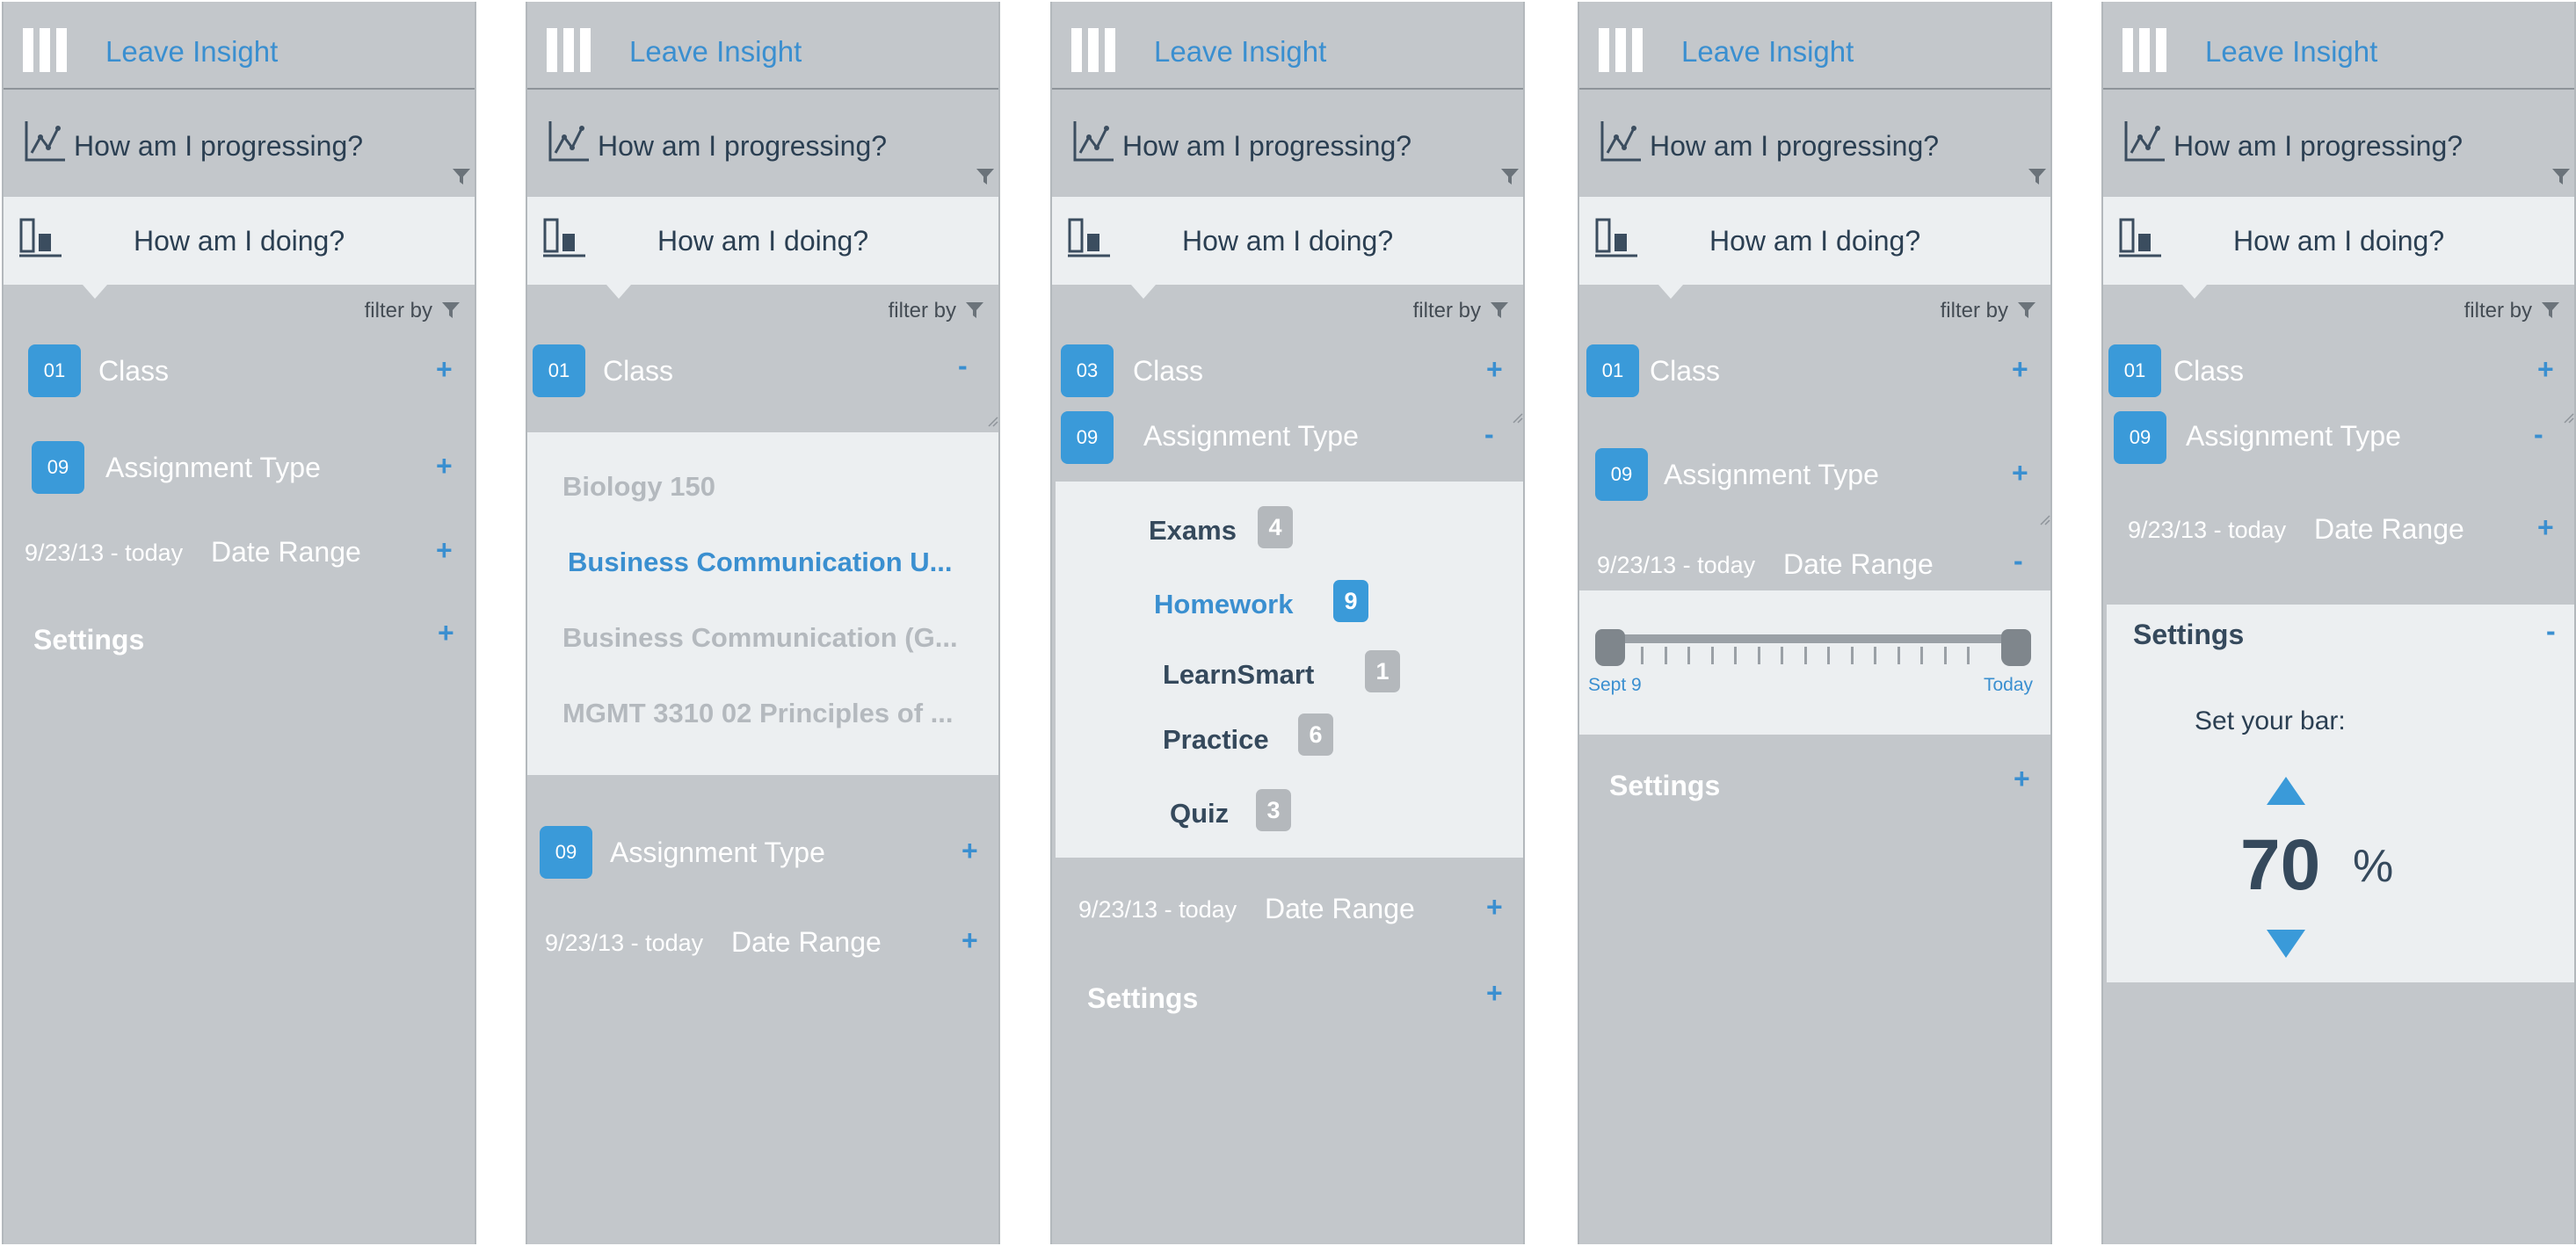  What do you see at coordinates (1610, 647) in the screenshot?
I see `start-date-handle` at bounding box center [1610, 647].